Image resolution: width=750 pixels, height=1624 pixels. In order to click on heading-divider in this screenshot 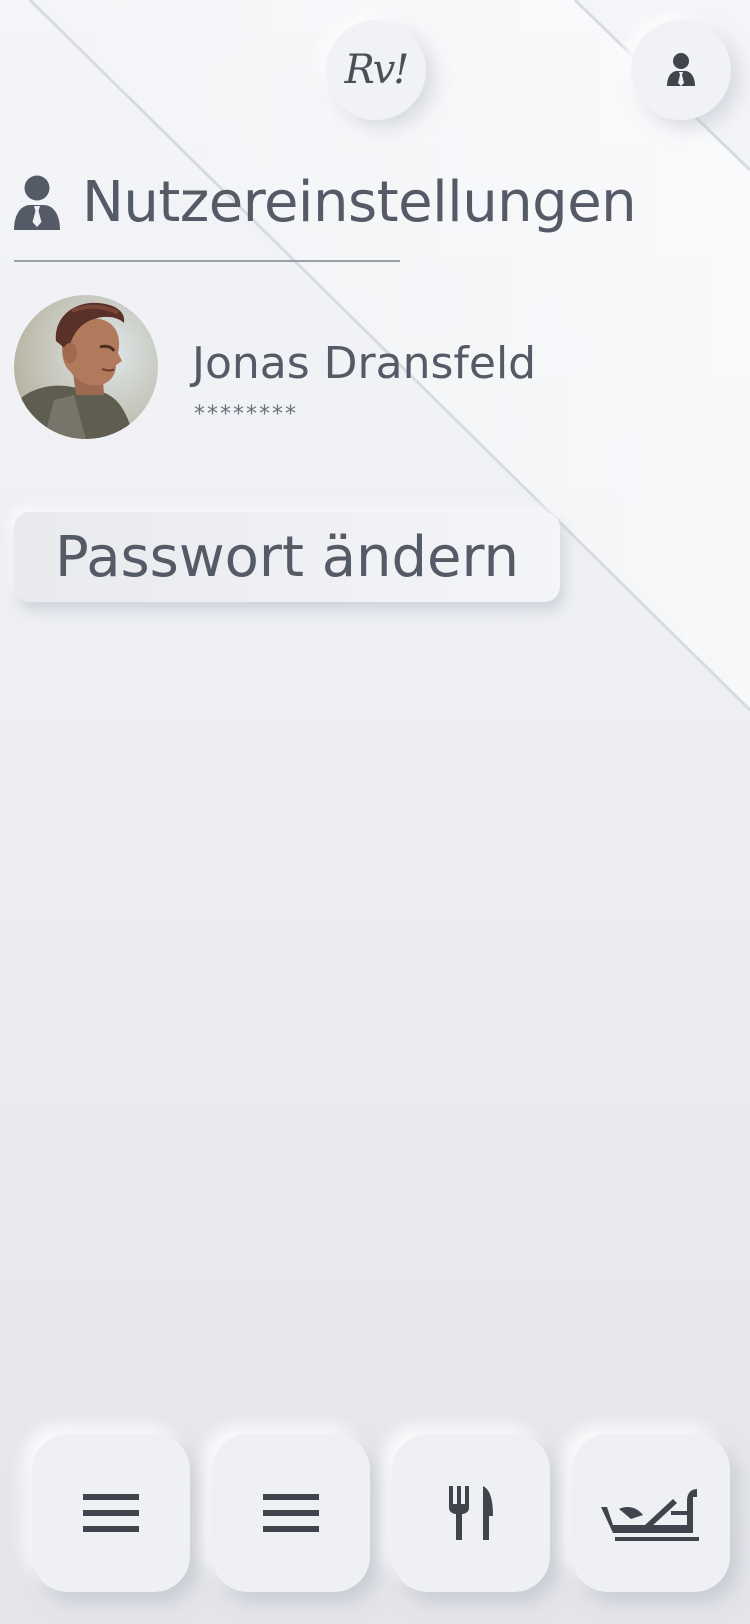, I will do `click(207, 261)`.